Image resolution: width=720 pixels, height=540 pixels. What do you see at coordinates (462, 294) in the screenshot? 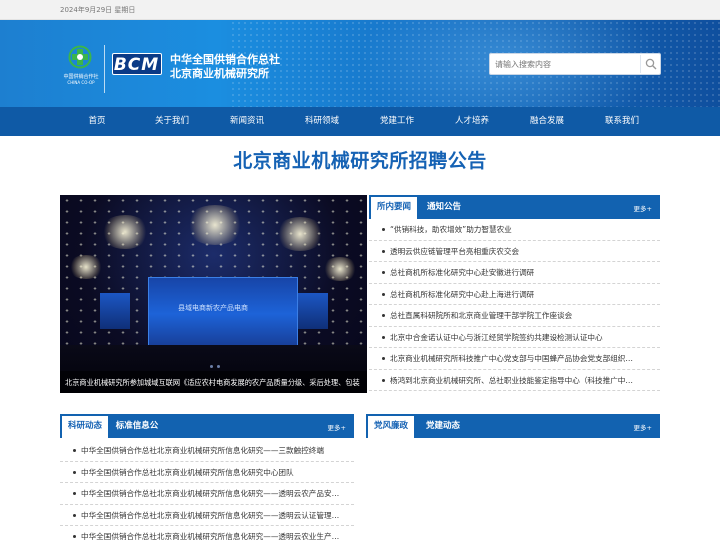
I see `news-item-title: 总社商机所标准化研究中心赴上海进行调研` at bounding box center [462, 294].